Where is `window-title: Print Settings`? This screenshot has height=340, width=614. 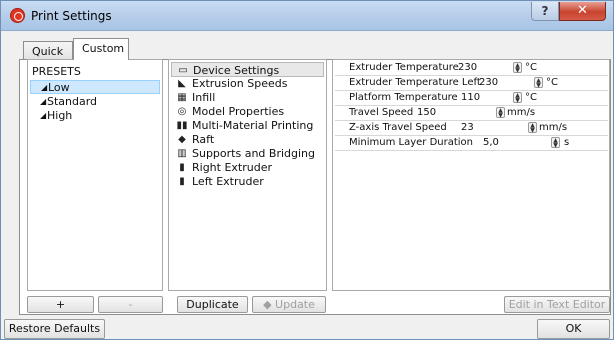
window-title: Print Settings is located at coordinates (71, 16).